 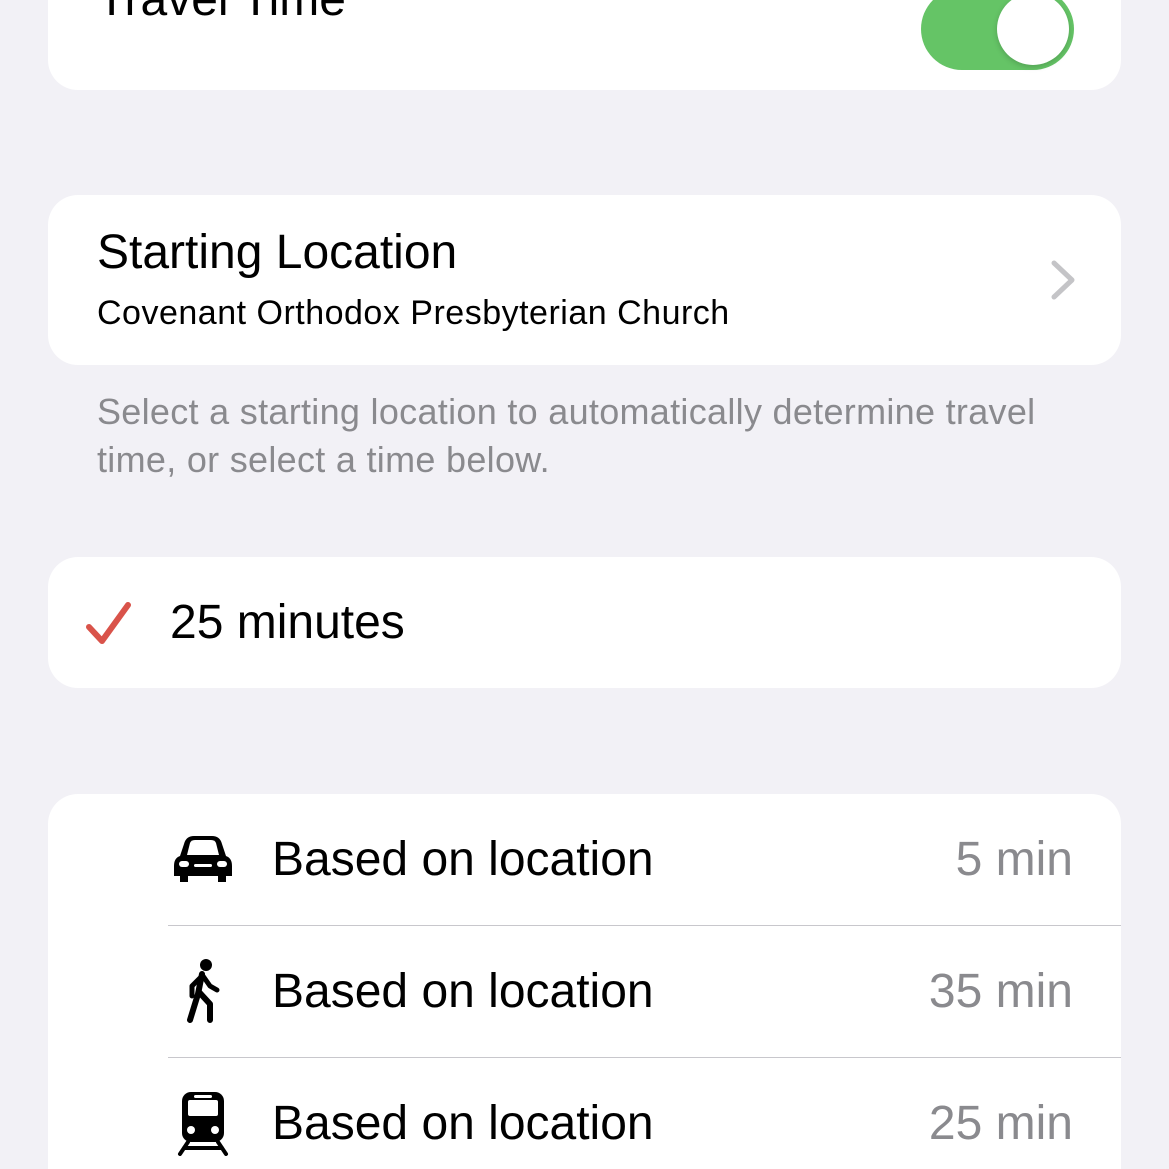 I want to click on starting-location-value: Covenant Orthodox Presbyterian Church, so click(x=413, y=313).